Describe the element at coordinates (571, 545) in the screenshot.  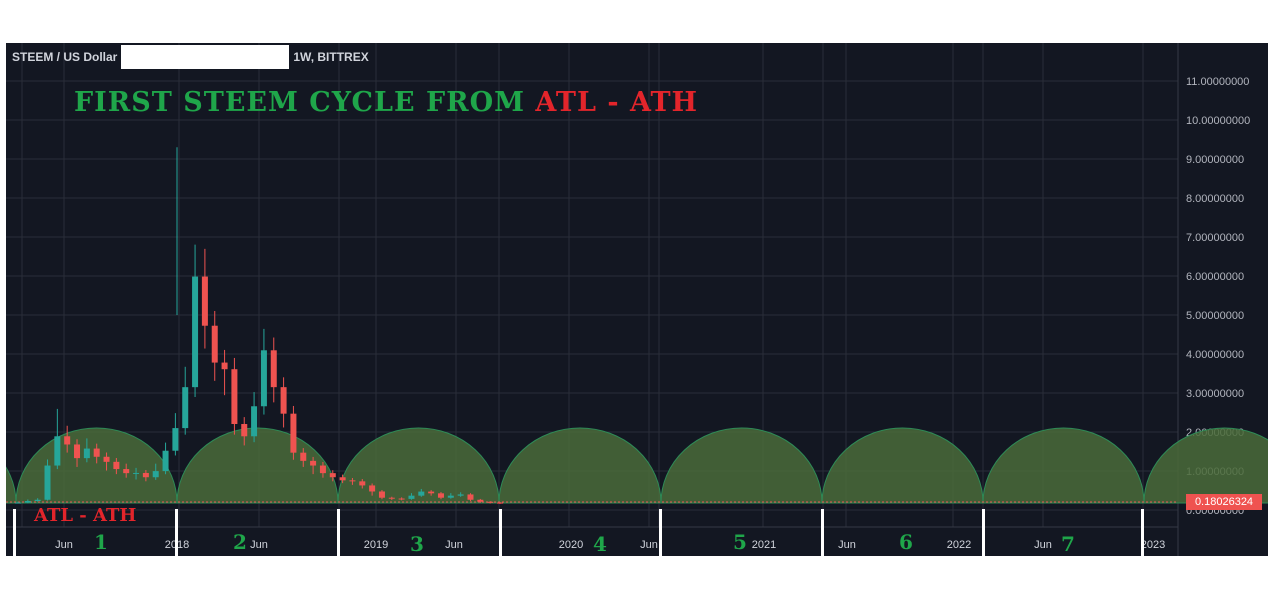
I see `x-tick-label: 2020` at that location.